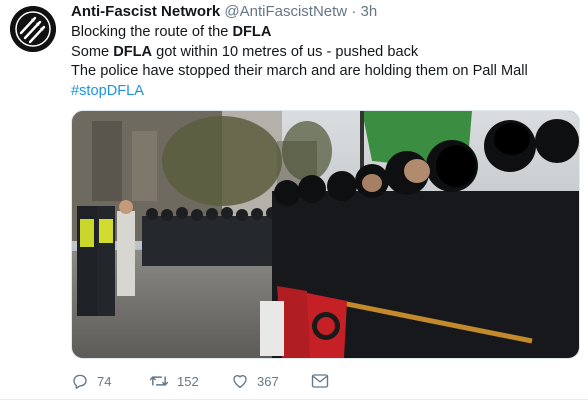 Image resolution: width=588 pixels, height=401 pixels. I want to click on avatar, so click(33, 29).